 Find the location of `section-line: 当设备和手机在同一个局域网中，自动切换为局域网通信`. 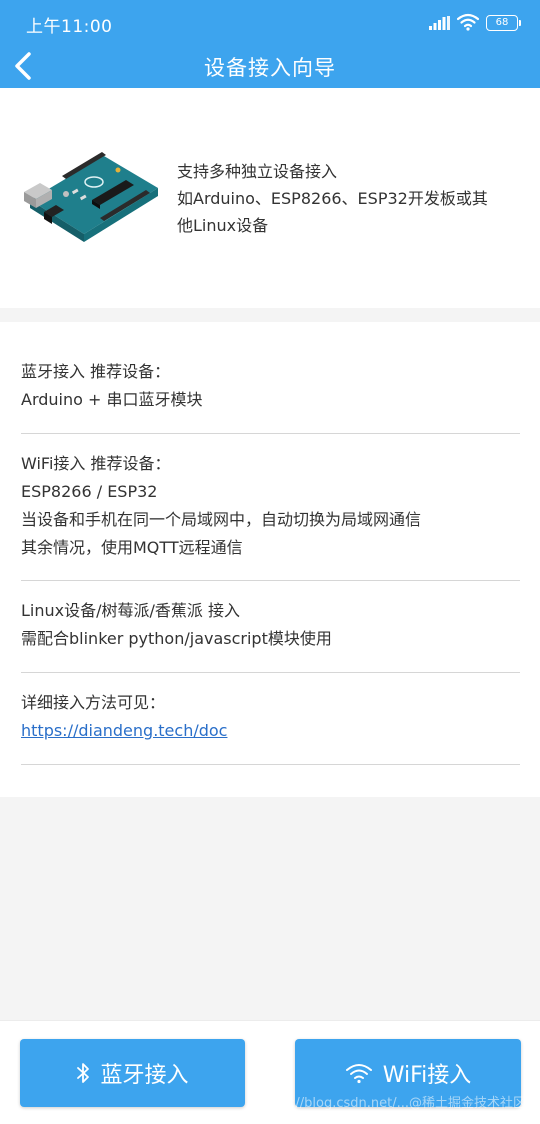

section-line: 当设备和手机在同一个局域网中，自动切换为局域网通信 is located at coordinates (221, 519).